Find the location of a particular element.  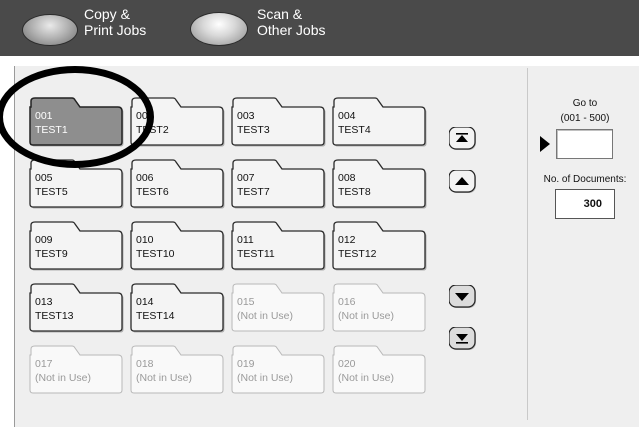

tab-copy-print-jobs: Copy & Print Jobs is located at coordinates (97, 28).